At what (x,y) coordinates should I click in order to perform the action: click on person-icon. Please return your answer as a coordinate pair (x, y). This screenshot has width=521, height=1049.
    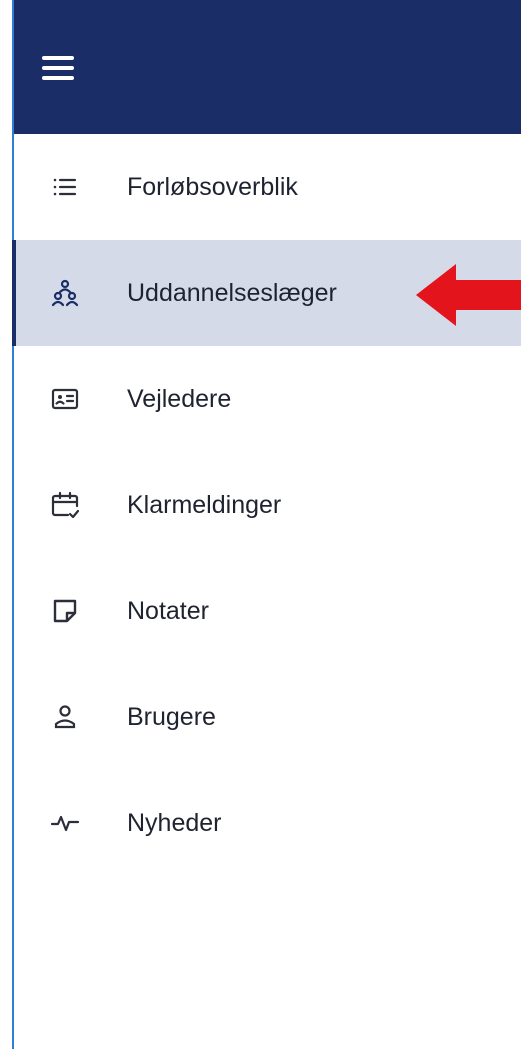
    Looking at the image, I should click on (65, 717).